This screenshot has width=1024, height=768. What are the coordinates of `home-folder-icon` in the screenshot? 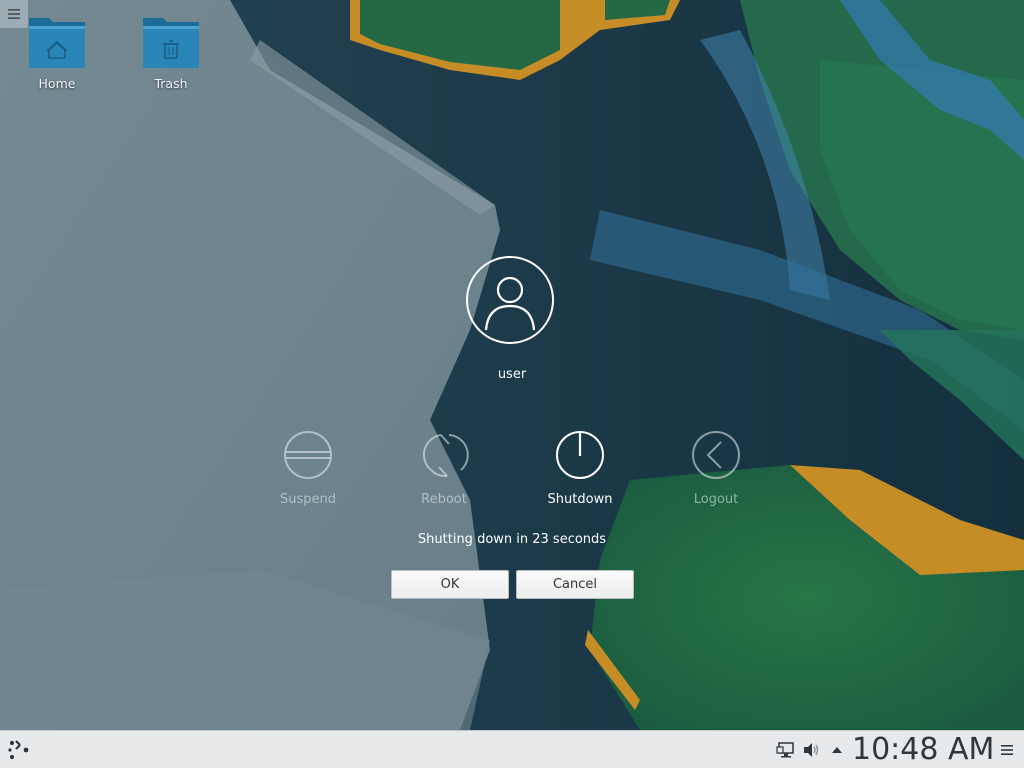 It's located at (57, 43).